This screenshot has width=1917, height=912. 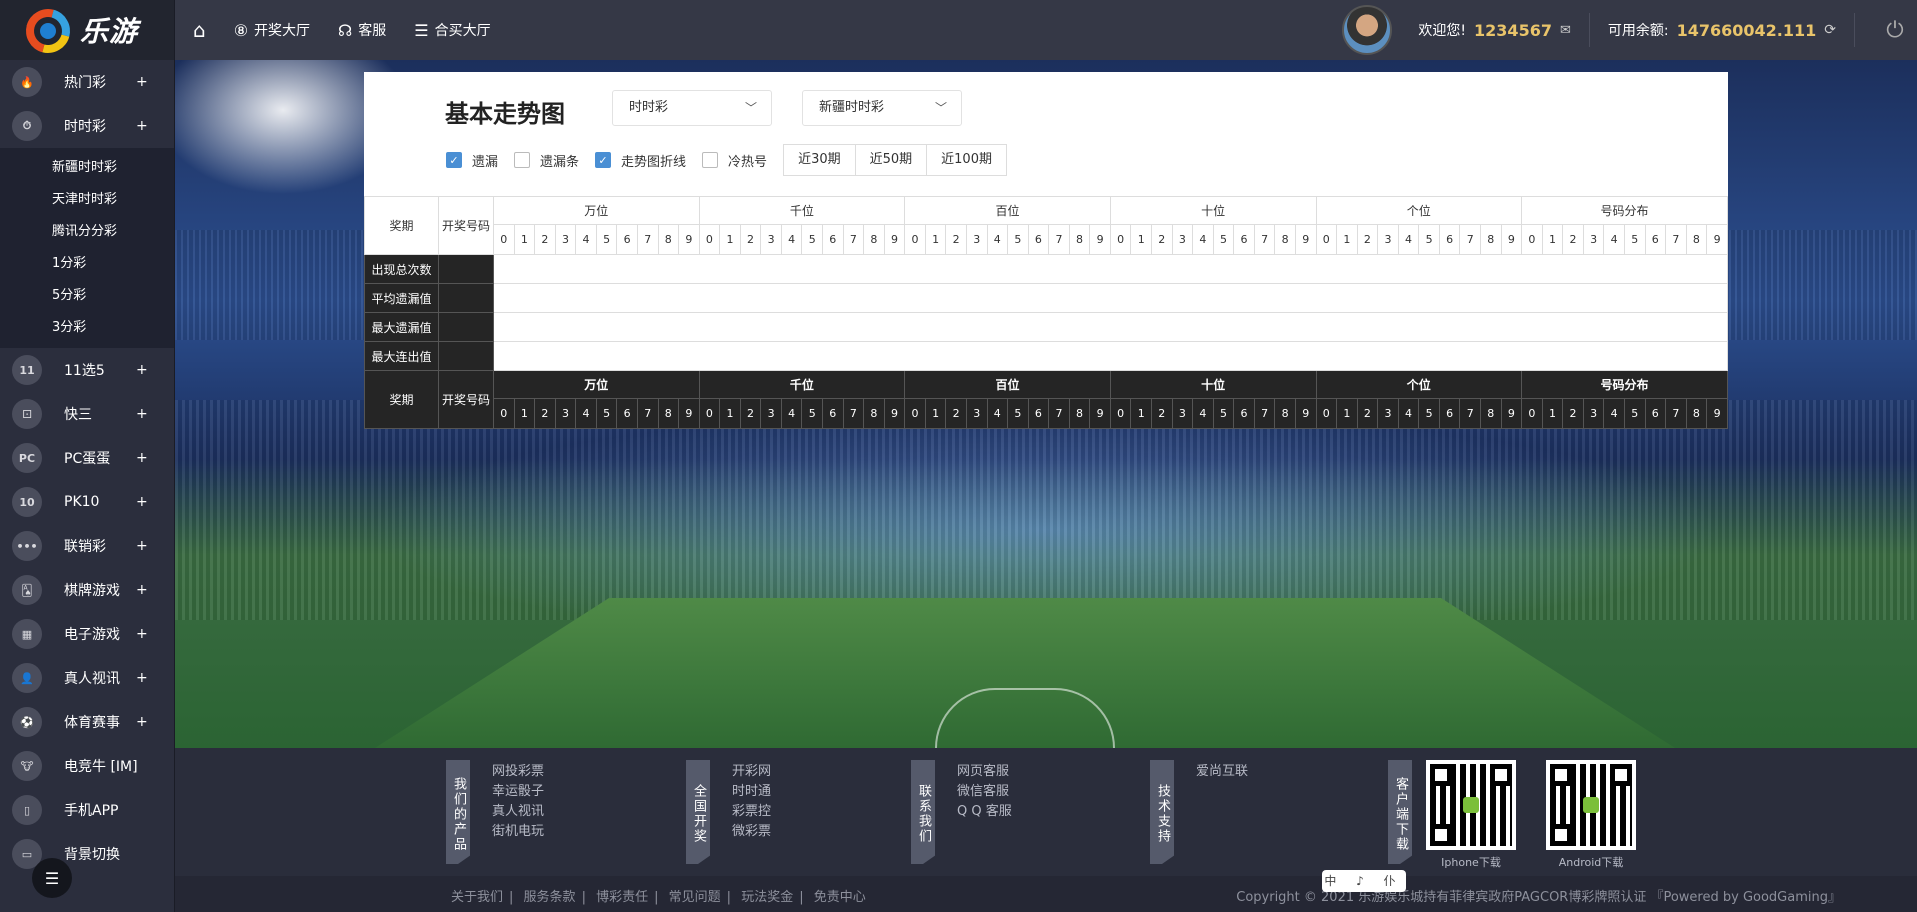 What do you see at coordinates (550, 897) in the screenshot?
I see `bottom-link: 服务条款` at bounding box center [550, 897].